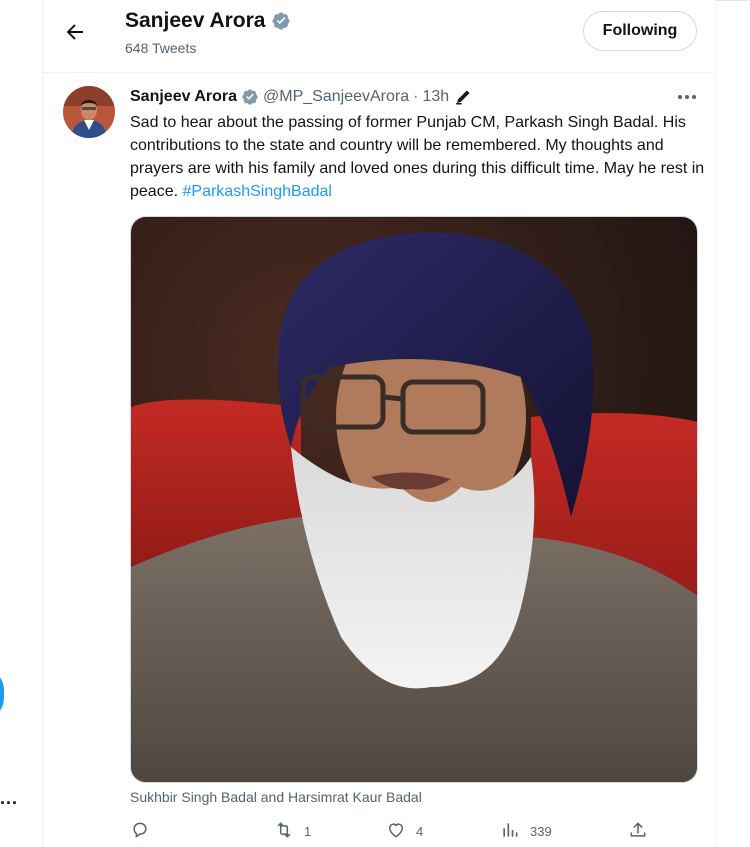 The width and height of the screenshot is (750, 847). I want to click on retweet-button: 1, so click(292, 831).